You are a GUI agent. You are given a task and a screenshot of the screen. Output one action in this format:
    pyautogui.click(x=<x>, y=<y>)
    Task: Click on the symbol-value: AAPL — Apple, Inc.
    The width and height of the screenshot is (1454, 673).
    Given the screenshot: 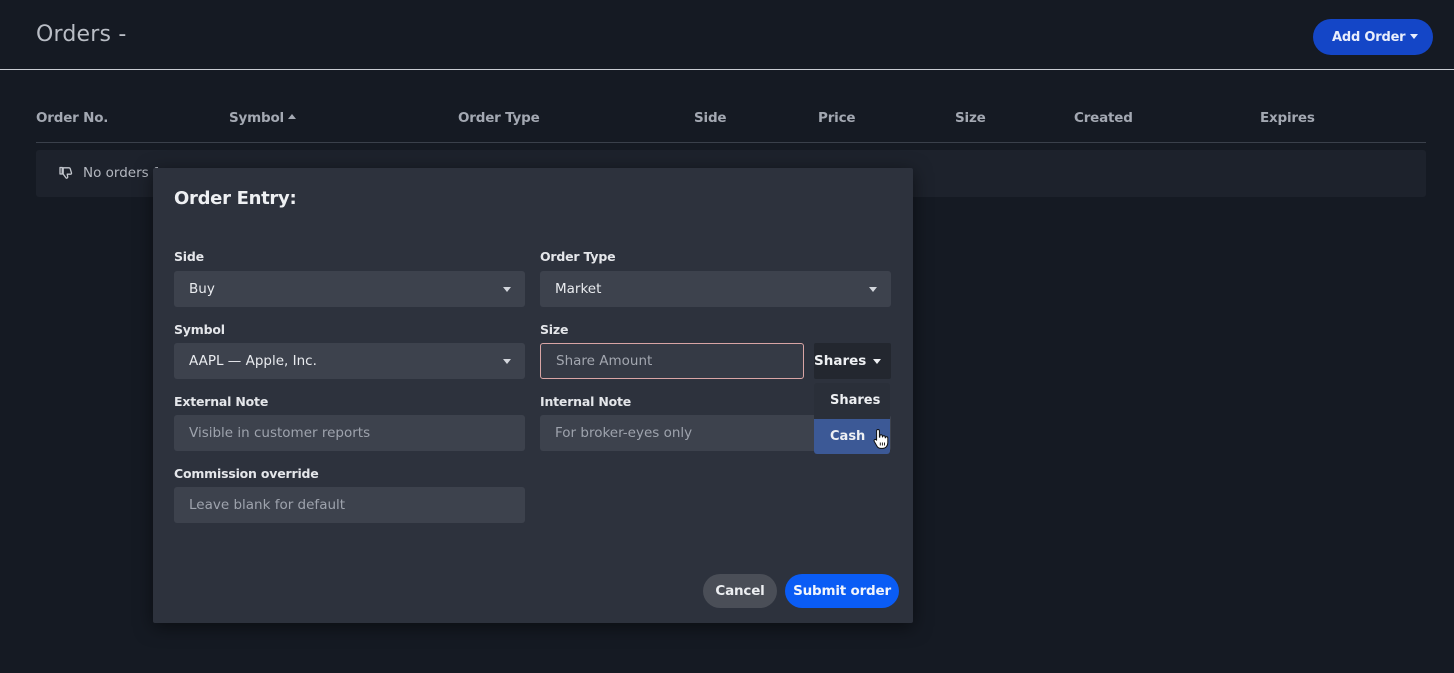 What is the action you would take?
    pyautogui.click(x=253, y=361)
    